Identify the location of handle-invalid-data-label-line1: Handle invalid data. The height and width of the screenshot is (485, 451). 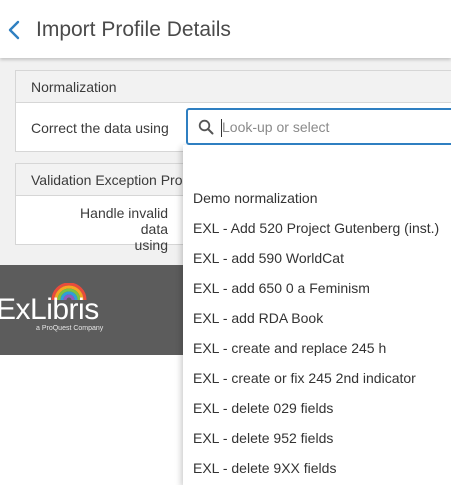
(124, 221).